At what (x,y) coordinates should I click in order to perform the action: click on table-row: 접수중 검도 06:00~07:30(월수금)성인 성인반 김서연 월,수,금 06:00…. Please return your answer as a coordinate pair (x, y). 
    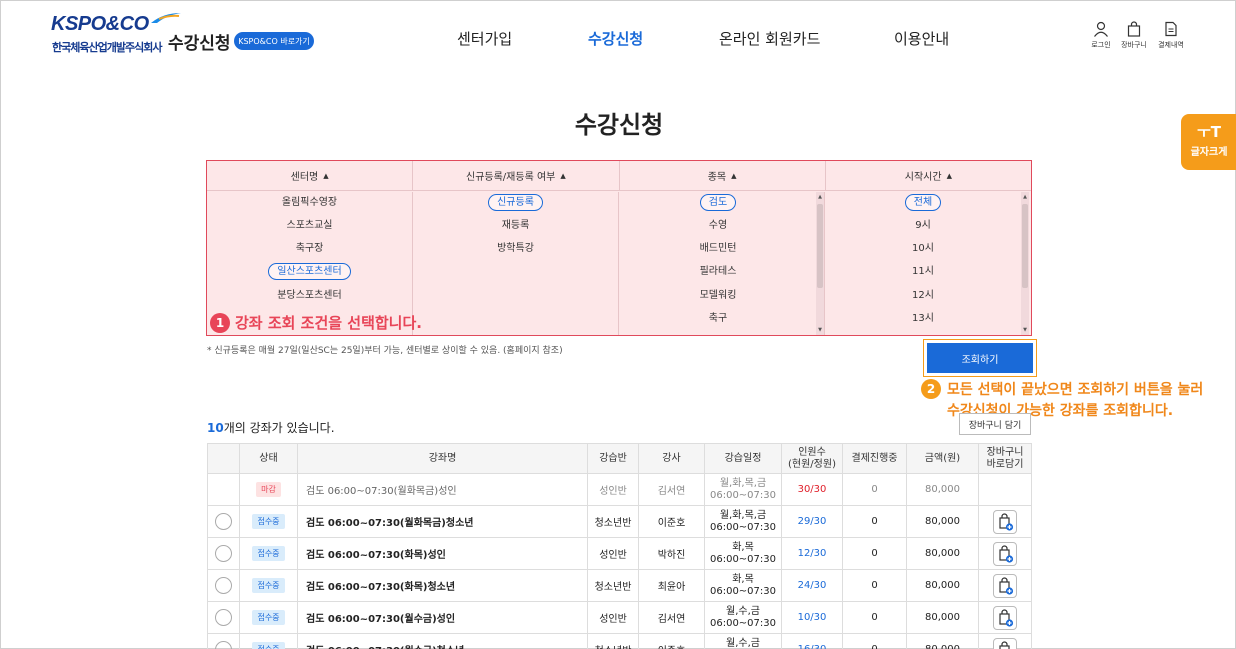
    Looking at the image, I should click on (619, 617).